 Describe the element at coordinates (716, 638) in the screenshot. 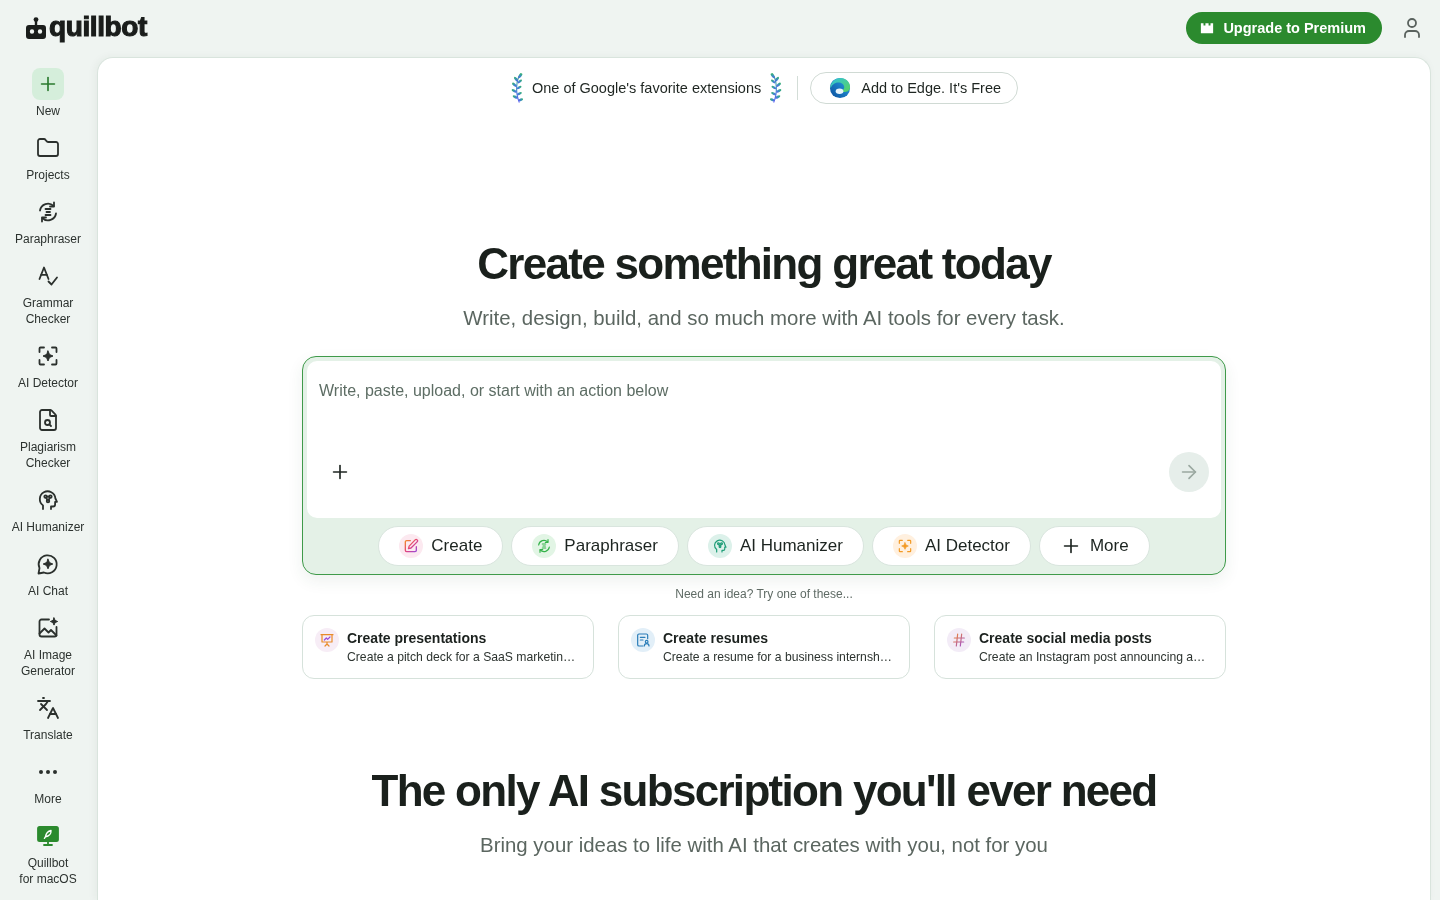

I see `suggestion-title: Create resumes` at that location.